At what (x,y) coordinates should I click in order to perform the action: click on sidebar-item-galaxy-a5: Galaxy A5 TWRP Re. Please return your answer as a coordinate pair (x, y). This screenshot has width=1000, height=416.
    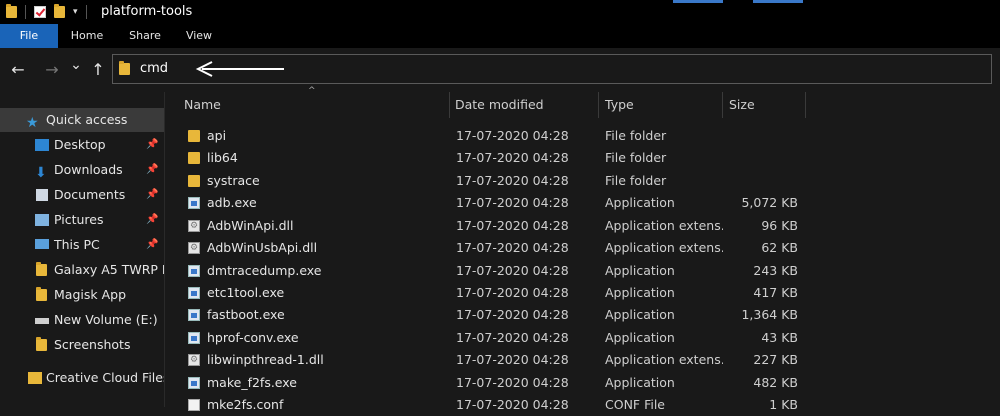
    Looking at the image, I should click on (82, 270).